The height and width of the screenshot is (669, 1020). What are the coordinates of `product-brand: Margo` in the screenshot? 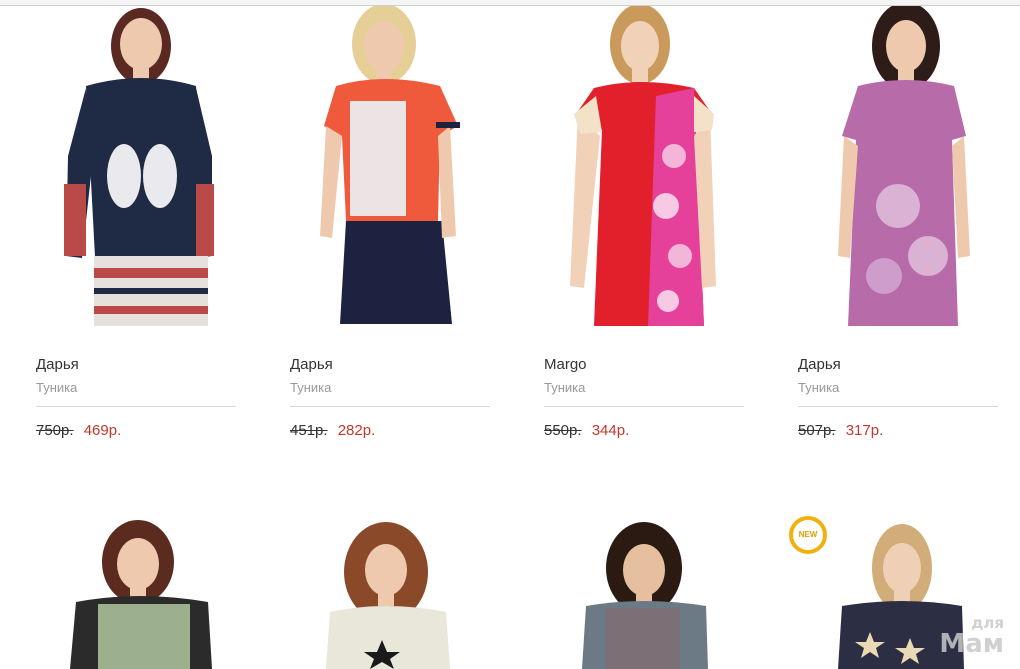 It's located at (565, 364).